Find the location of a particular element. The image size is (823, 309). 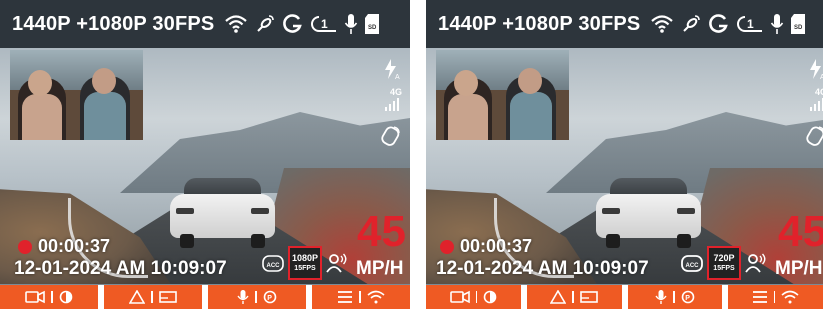

status-icons: ACC 1080P 15FPS is located at coordinates (305, 263).